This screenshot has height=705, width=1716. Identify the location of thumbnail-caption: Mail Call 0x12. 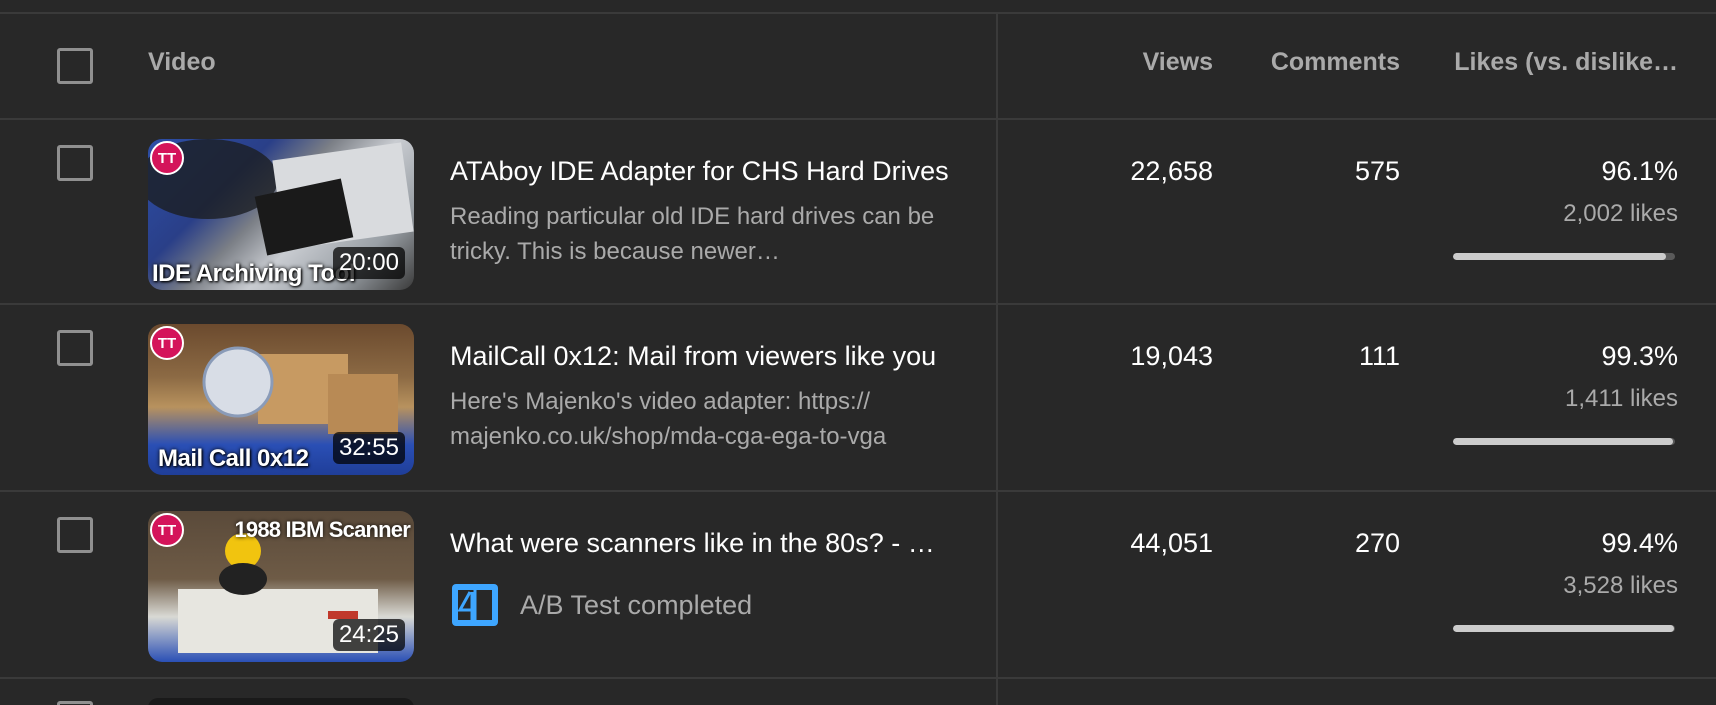
(233, 458).